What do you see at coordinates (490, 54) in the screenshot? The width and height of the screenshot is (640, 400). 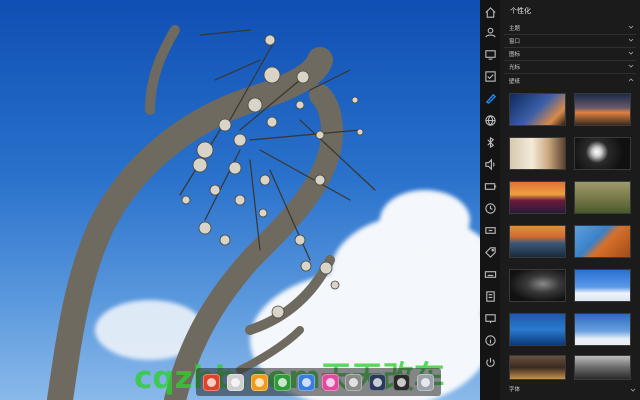 I see `display-icon` at bounding box center [490, 54].